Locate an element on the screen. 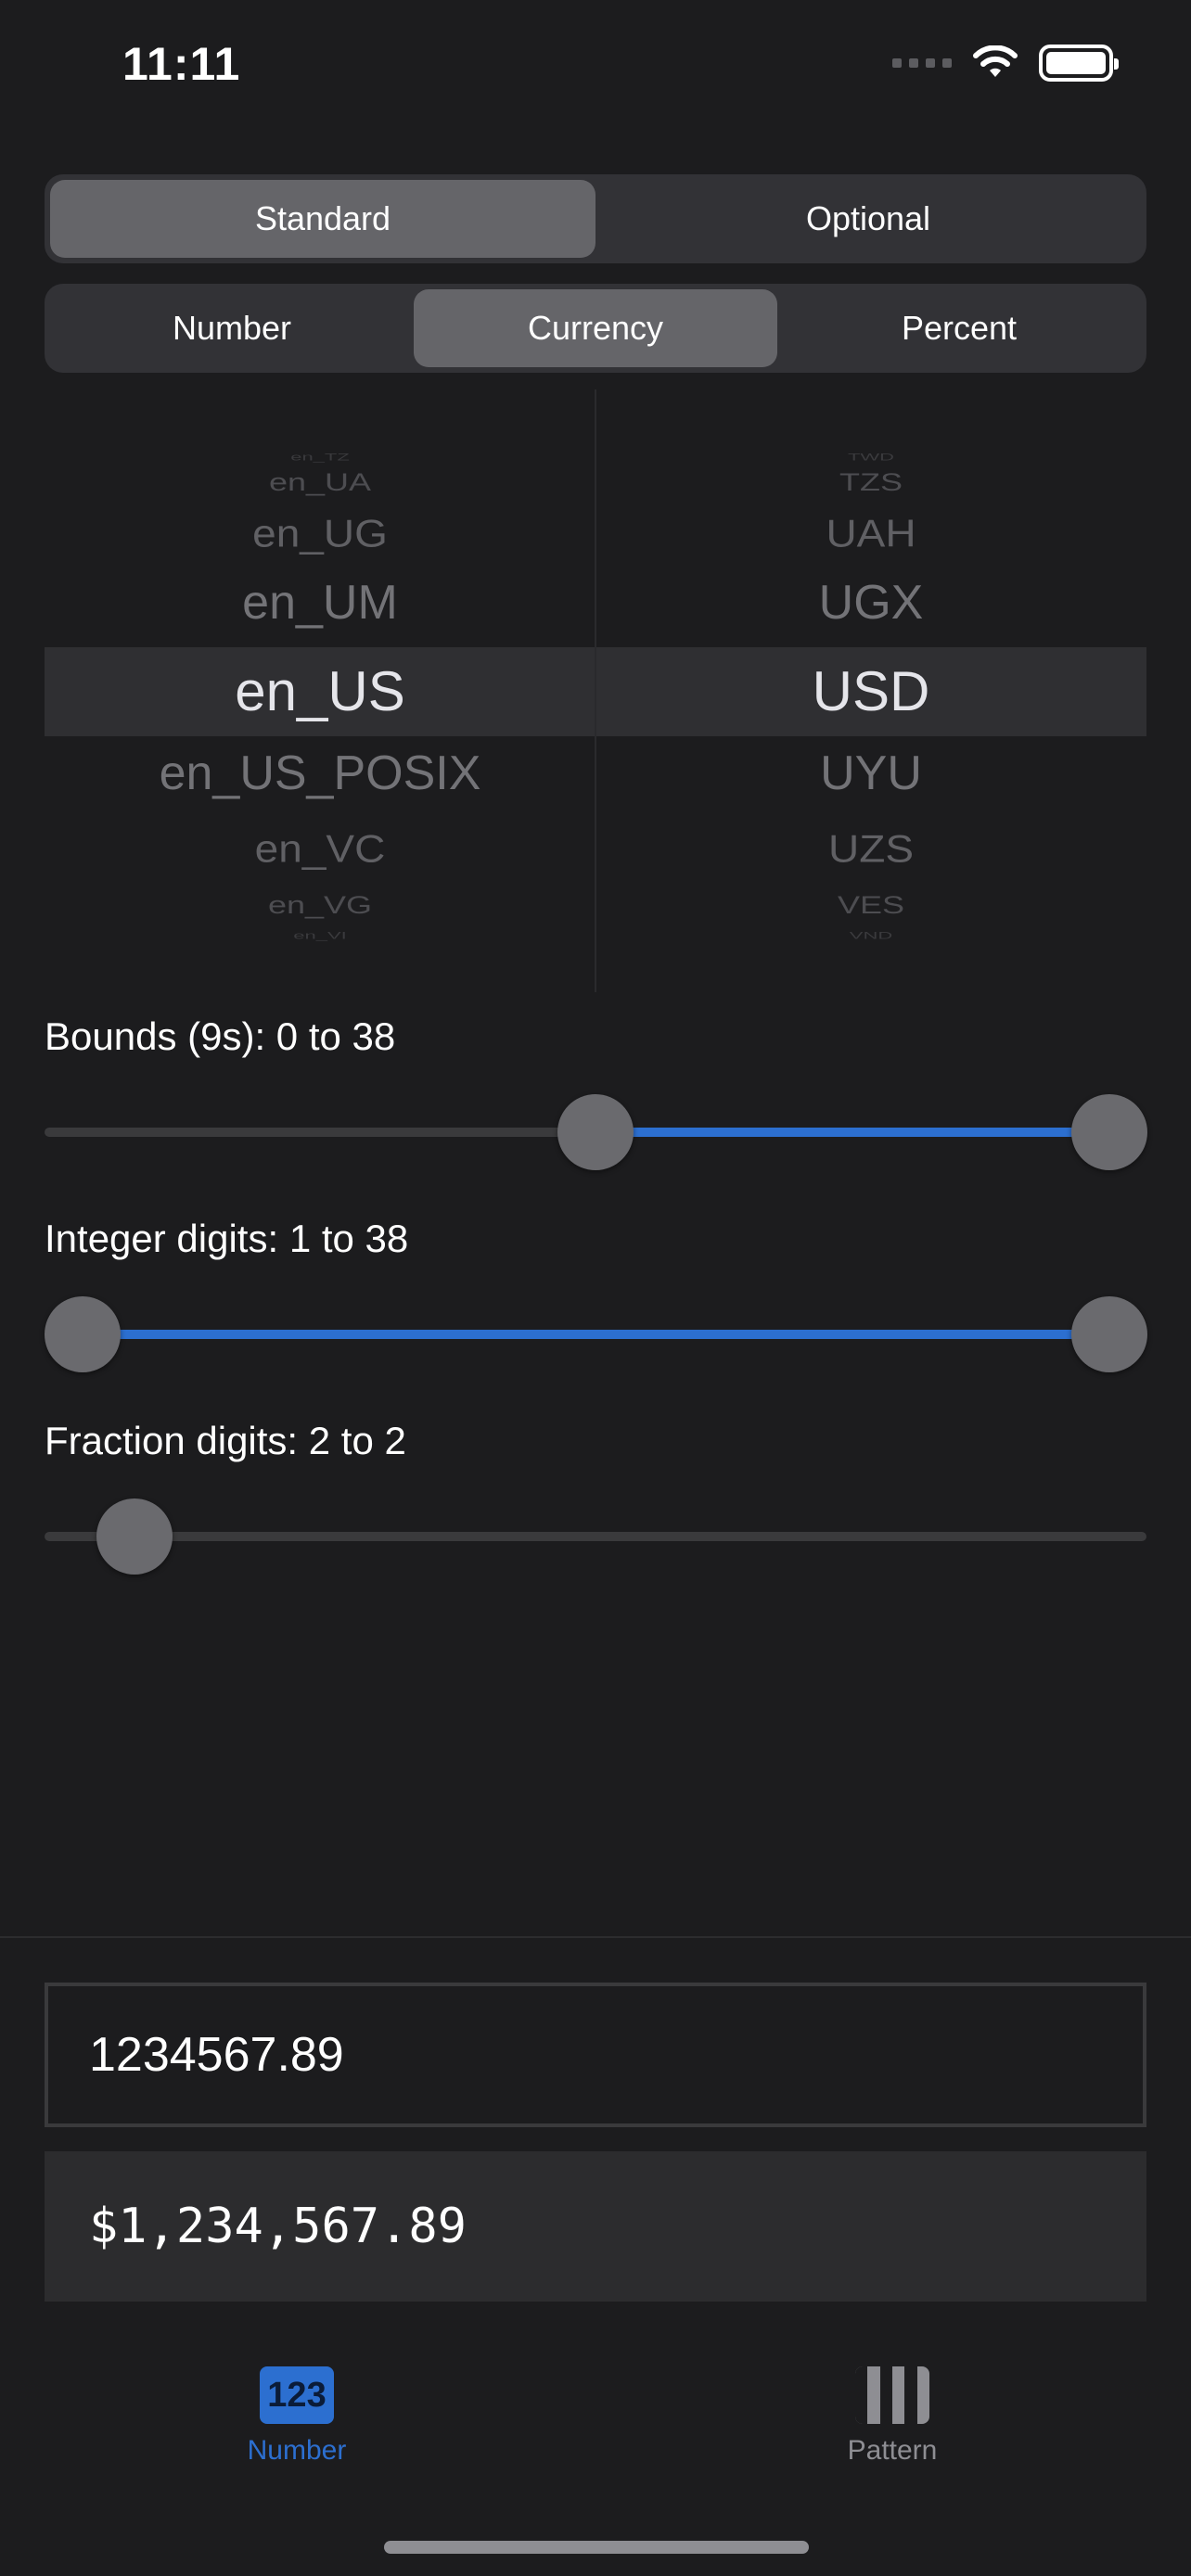 This screenshot has width=1191, height=2576. status-indicators is located at coordinates (1006, 64).